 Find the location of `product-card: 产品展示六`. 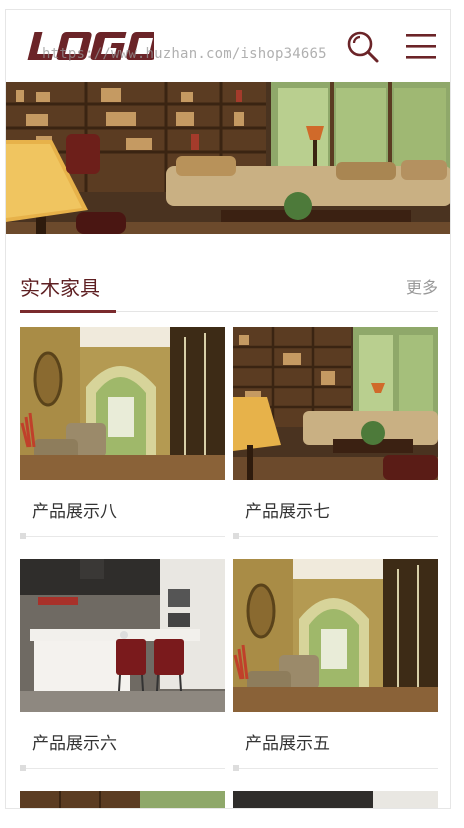

product-card: 产品展示六 is located at coordinates (122, 669).